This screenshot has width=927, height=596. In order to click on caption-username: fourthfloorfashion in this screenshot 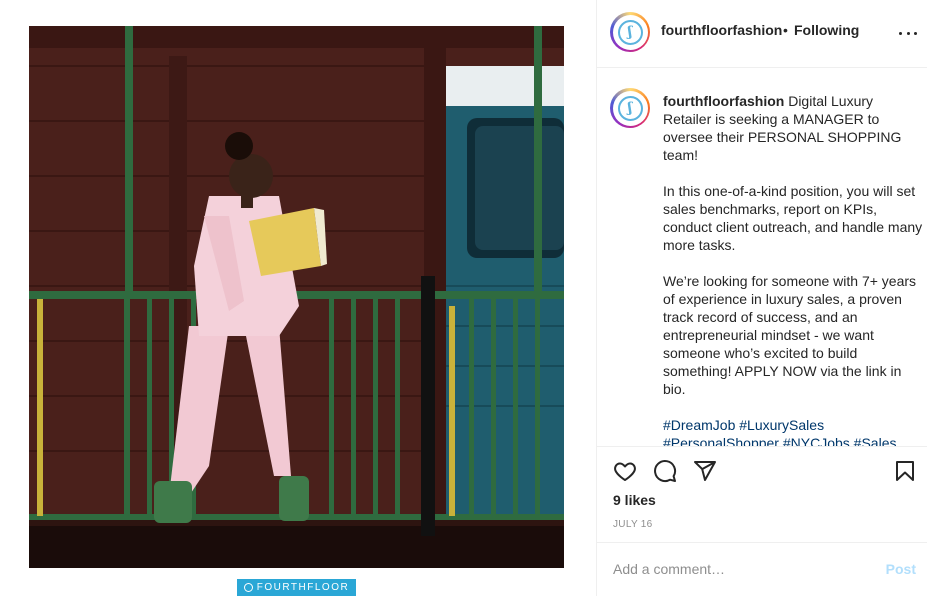, I will do `click(723, 101)`.